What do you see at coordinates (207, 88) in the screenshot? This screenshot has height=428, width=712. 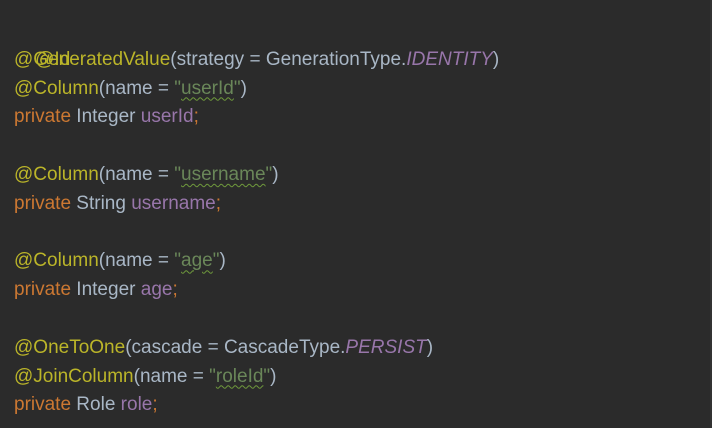 I see `string-value: userId` at bounding box center [207, 88].